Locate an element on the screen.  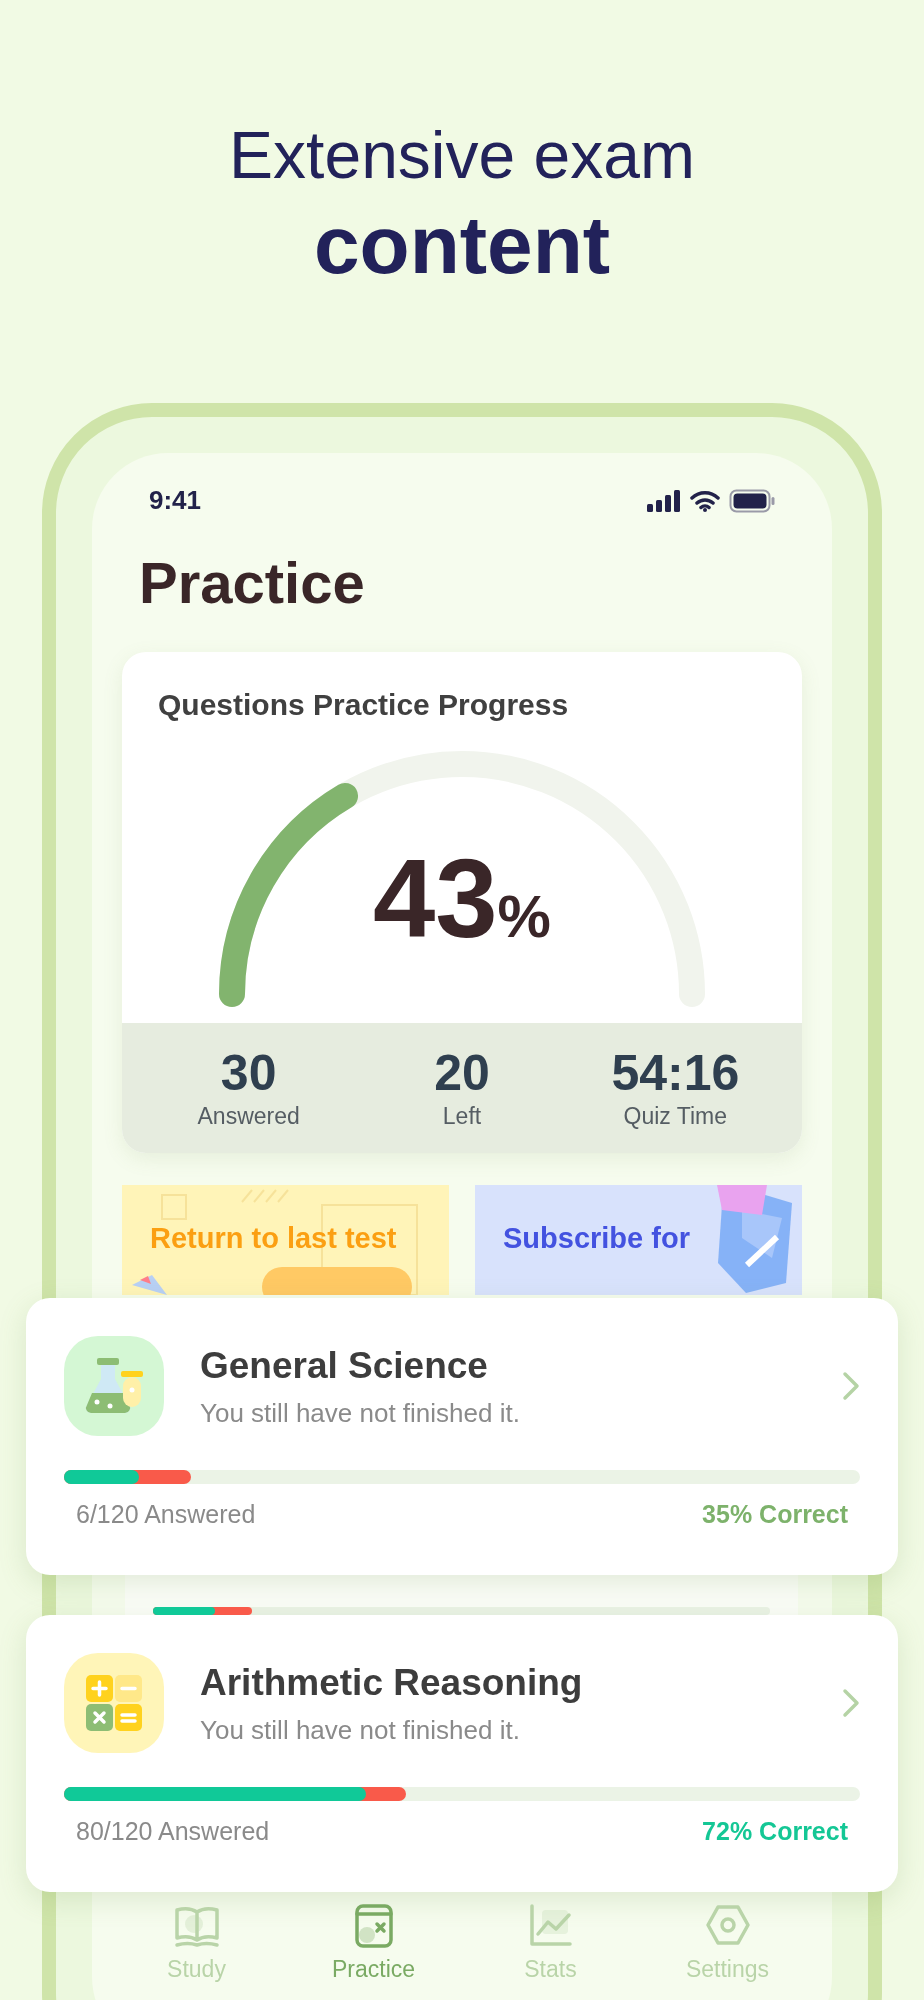
battery-icon is located at coordinates (752, 500).